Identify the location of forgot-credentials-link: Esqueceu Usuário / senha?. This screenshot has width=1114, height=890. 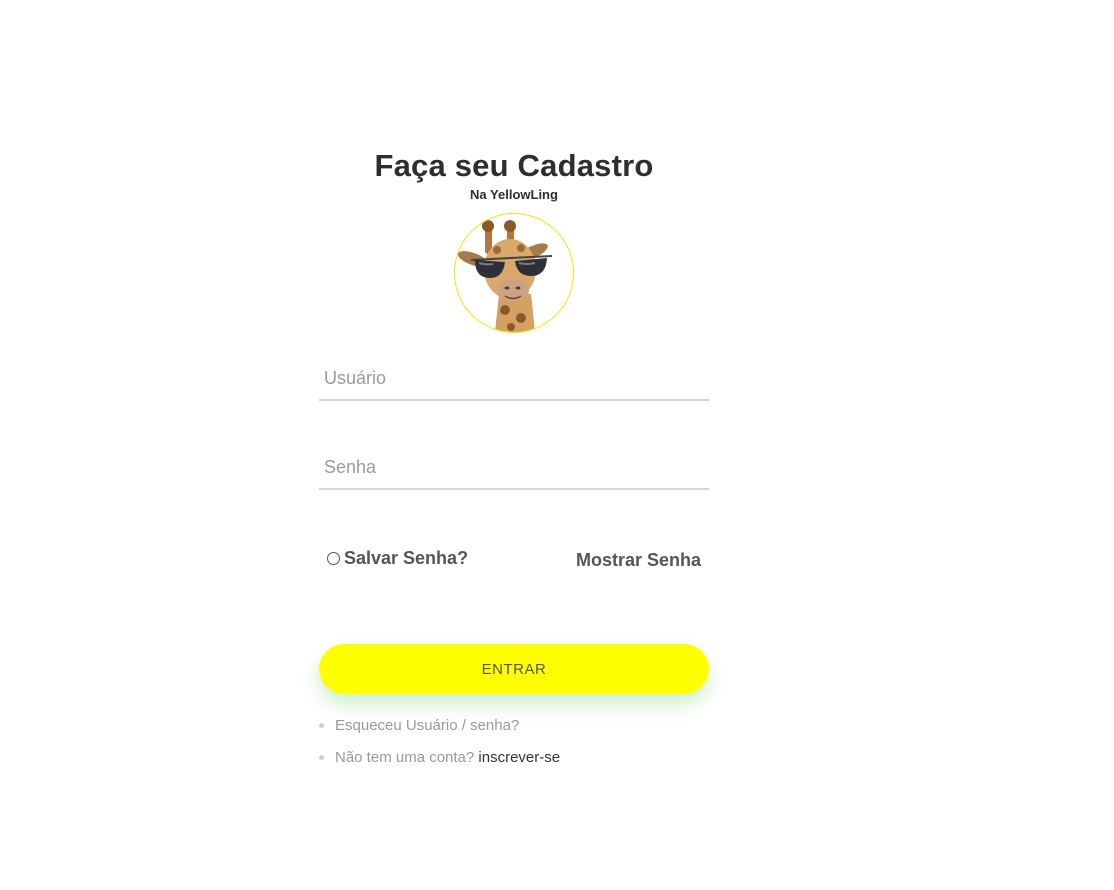
(427, 725).